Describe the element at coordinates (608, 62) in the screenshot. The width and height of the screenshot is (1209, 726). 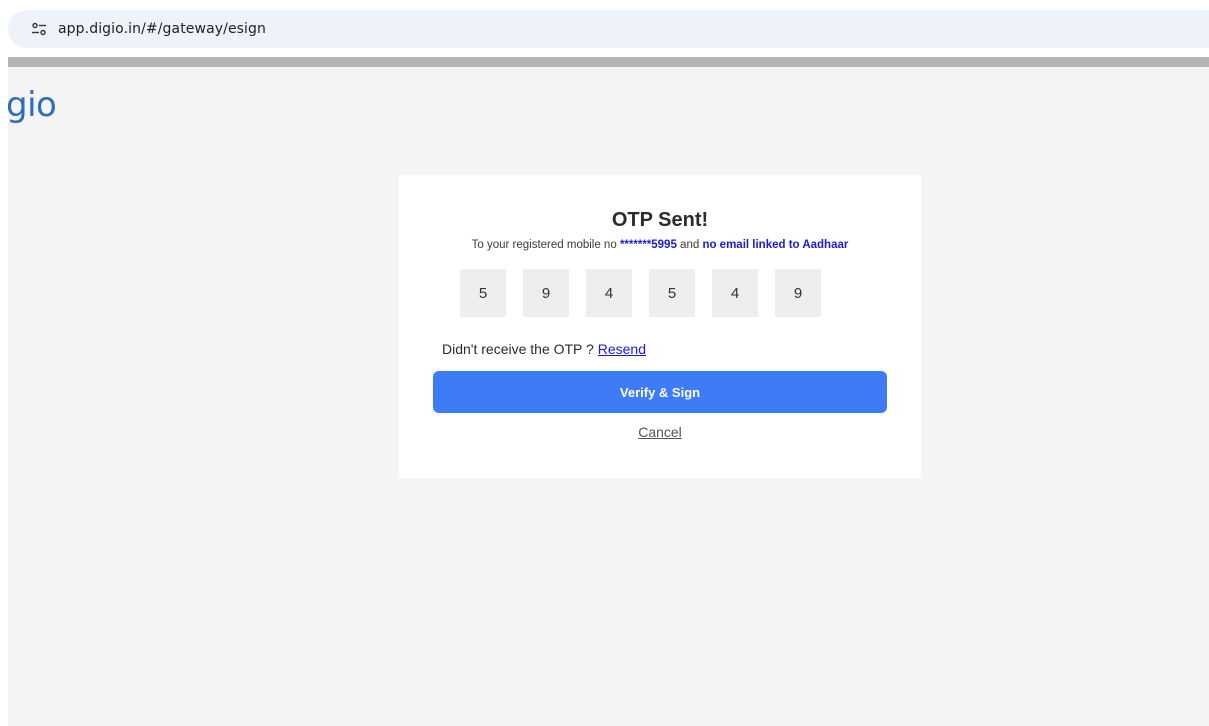
I see `page-loading-bar` at that location.